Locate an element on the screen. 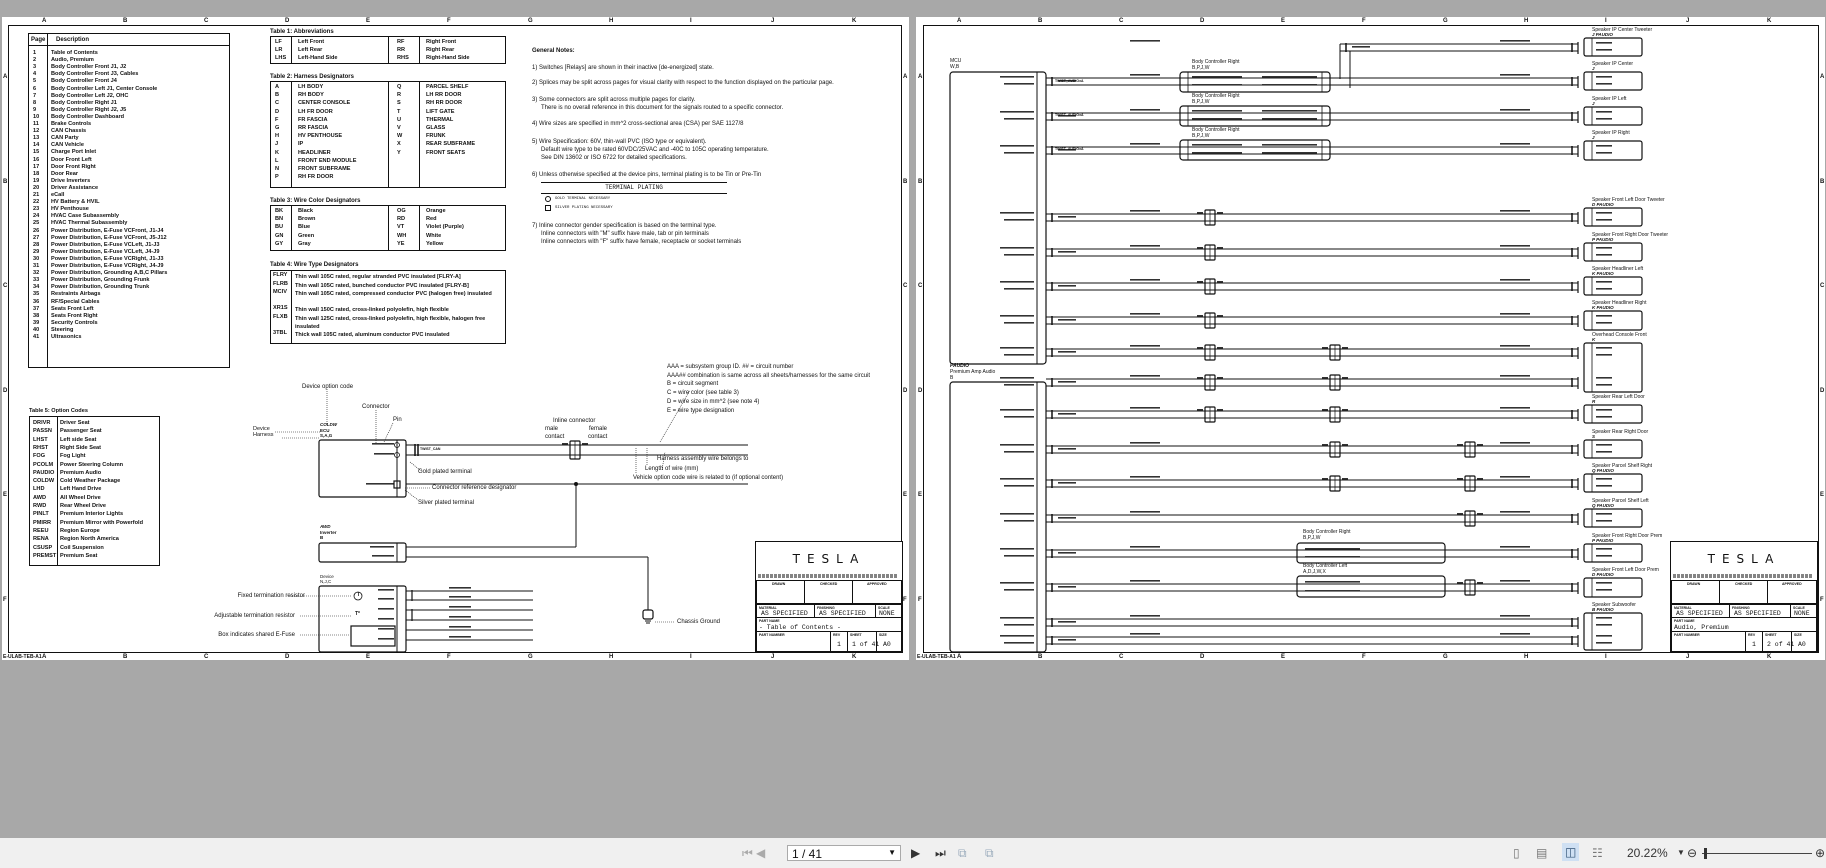  continuous-facing-view-icon: ☷ is located at coordinates (1597, 853).